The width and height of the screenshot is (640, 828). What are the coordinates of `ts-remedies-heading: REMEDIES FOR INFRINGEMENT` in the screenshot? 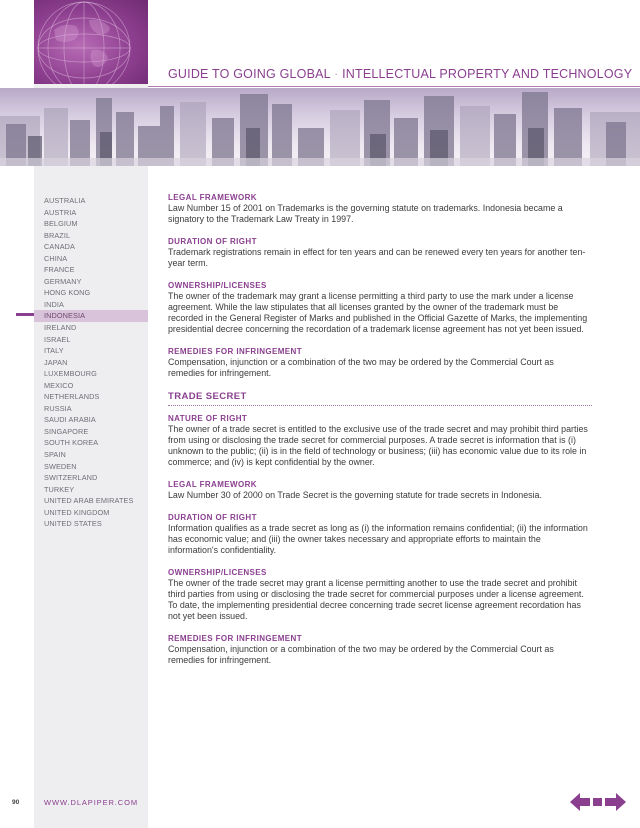 It's located at (235, 638).